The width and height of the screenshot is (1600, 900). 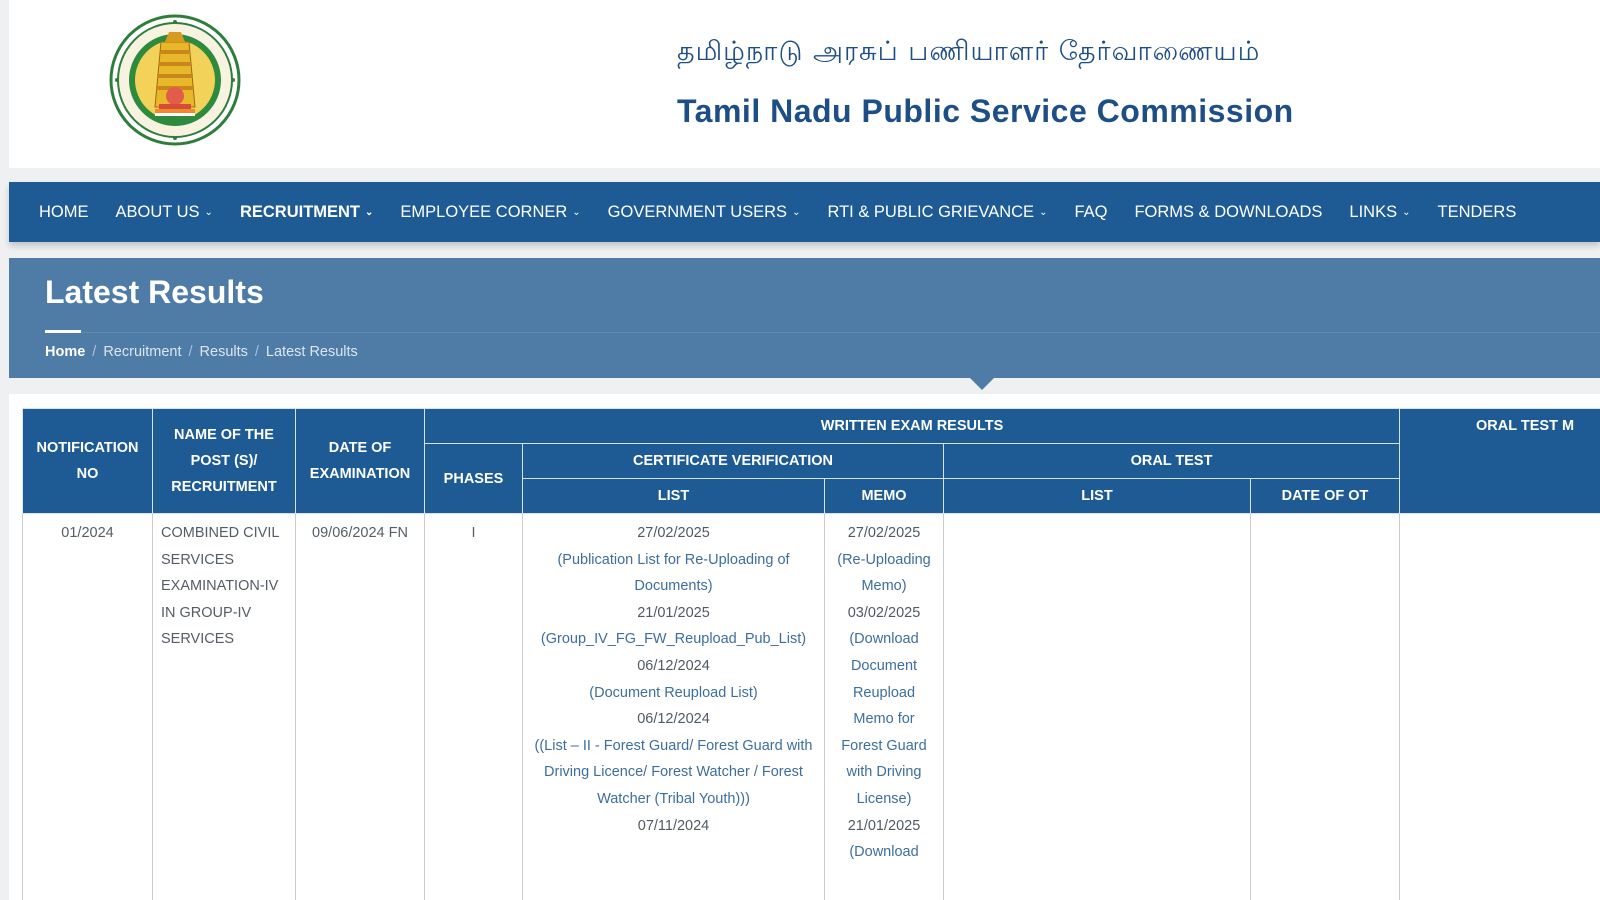 What do you see at coordinates (733, 461) in the screenshot?
I see `header-certificate-verification: CERTIFICATE VERIFICATION` at bounding box center [733, 461].